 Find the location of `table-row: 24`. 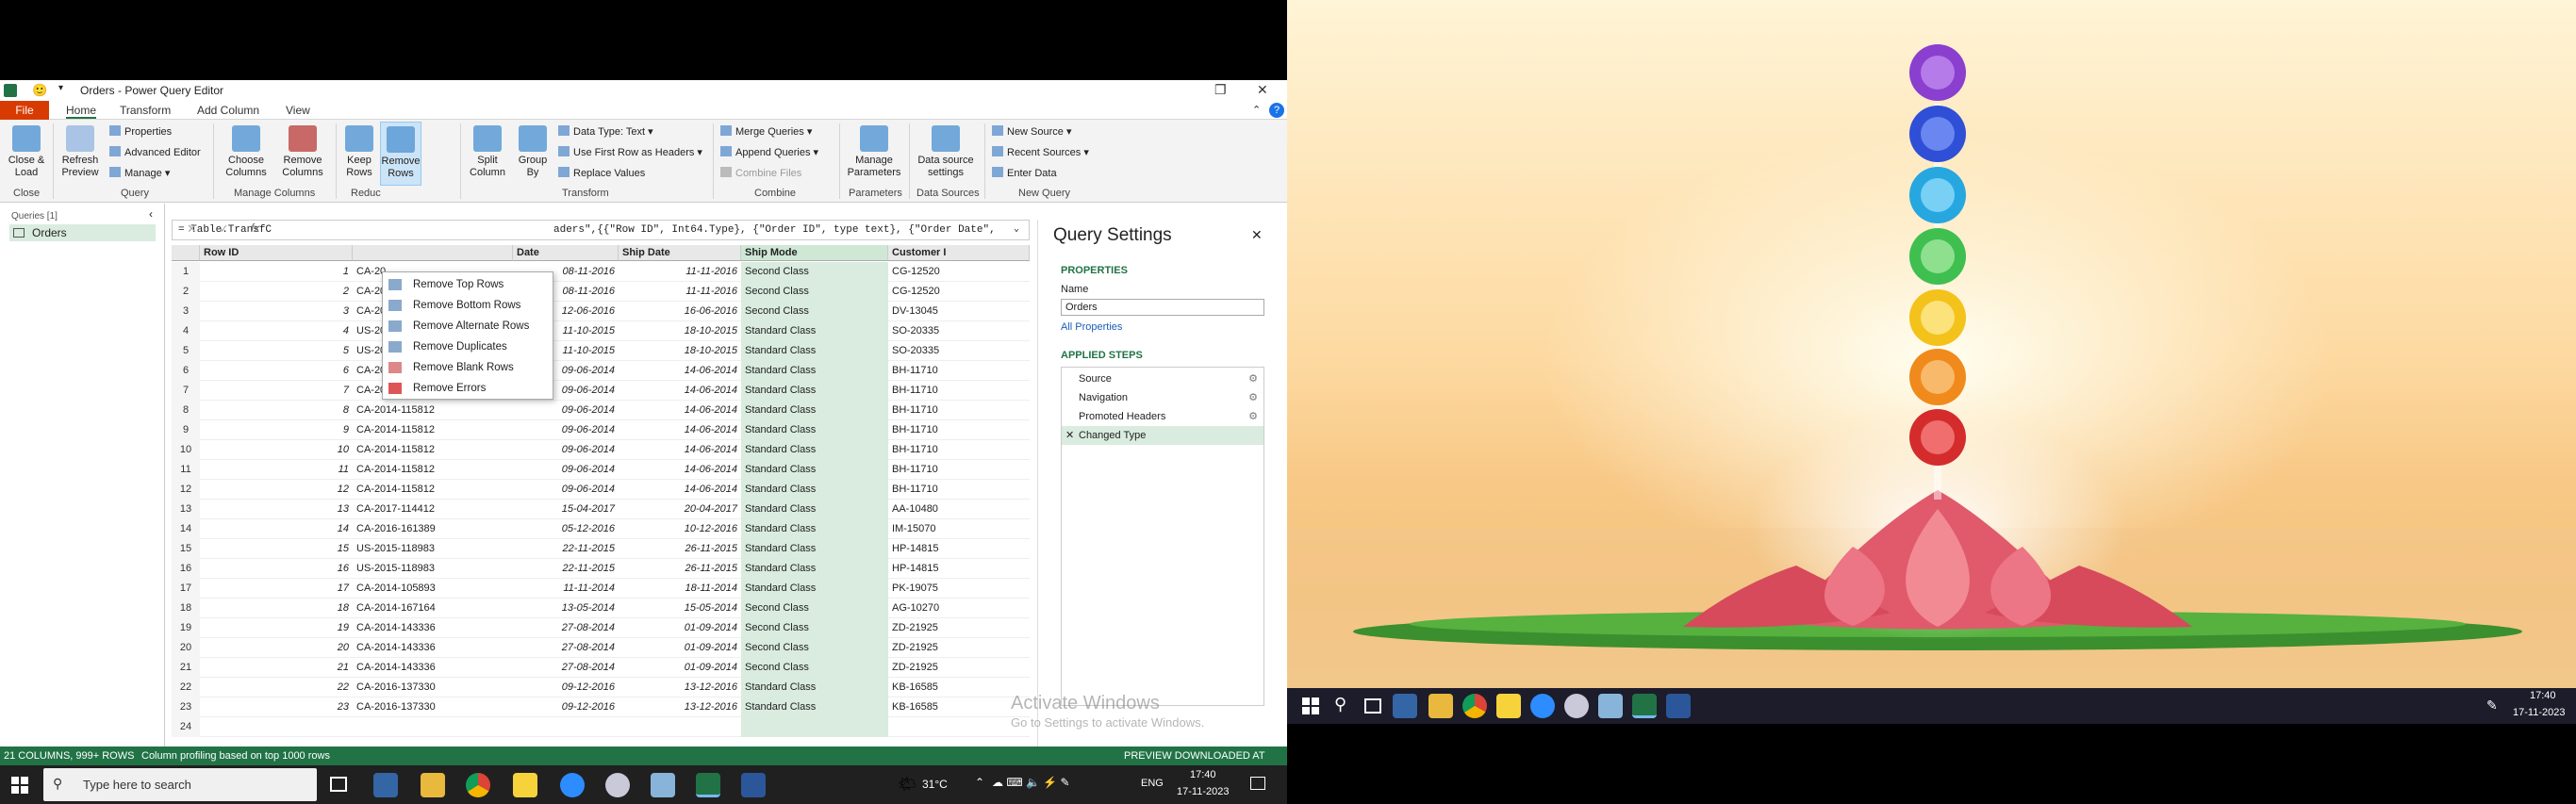

table-row: 24 is located at coordinates (601, 727).